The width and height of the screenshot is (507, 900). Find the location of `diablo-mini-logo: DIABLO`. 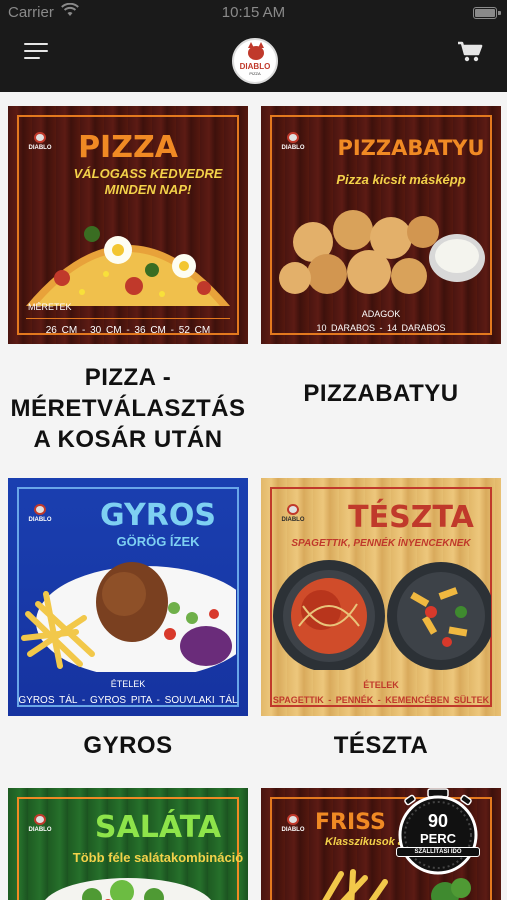

diablo-mini-logo: DIABLO is located at coordinates (293, 826).